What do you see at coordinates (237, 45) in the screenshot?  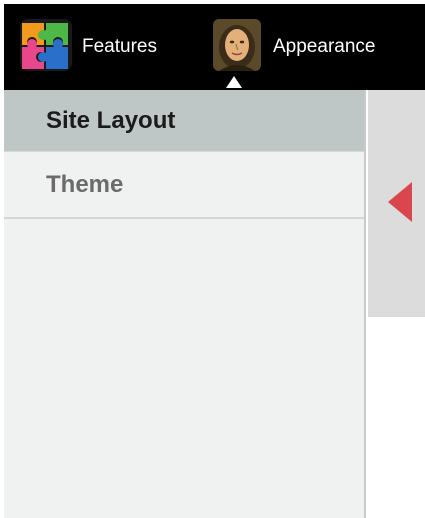 I see `portrait-icon` at bounding box center [237, 45].